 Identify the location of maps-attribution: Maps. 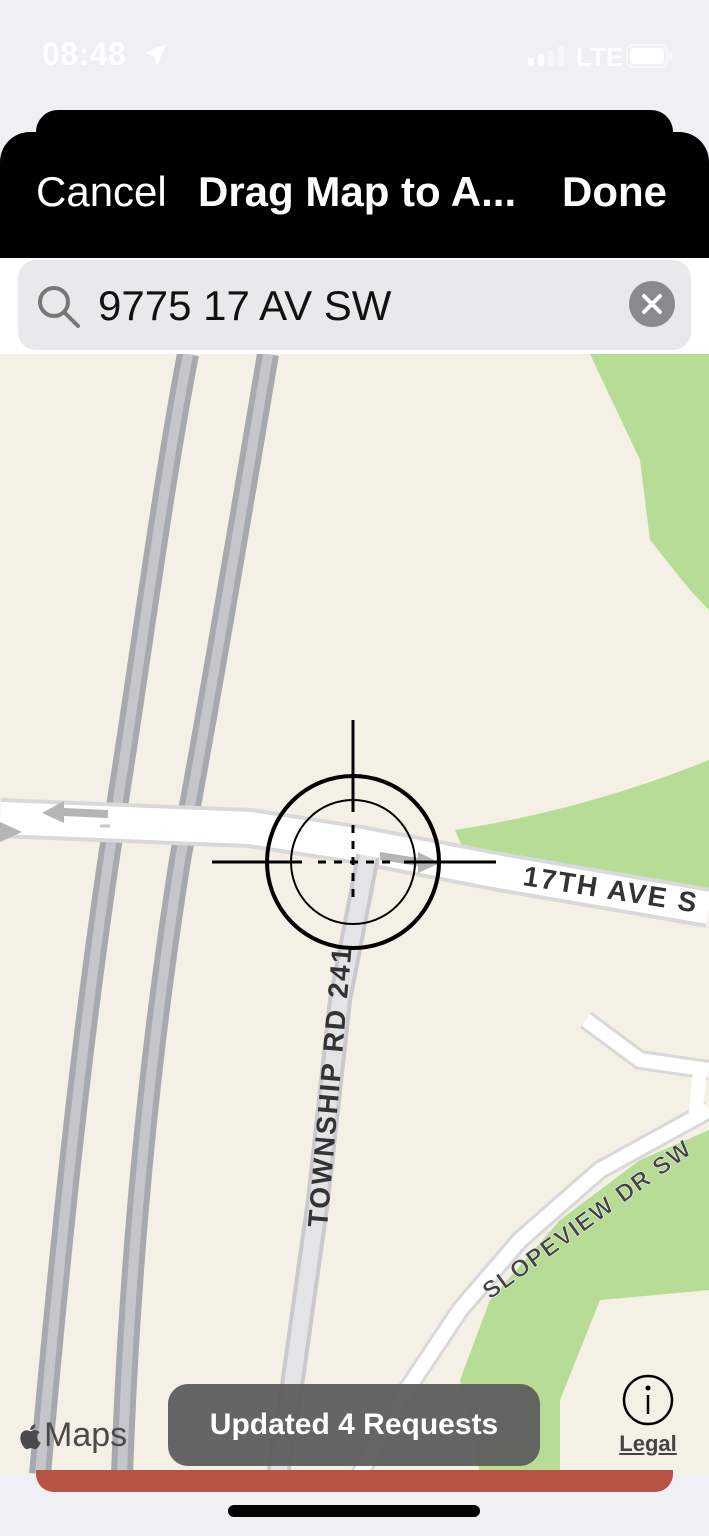
(73, 1435).